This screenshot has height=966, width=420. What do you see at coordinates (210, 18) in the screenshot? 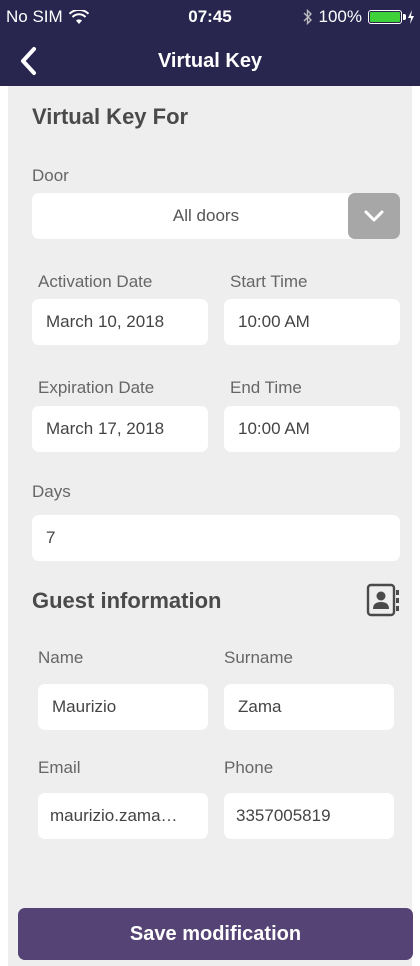
I see `status-bar: No SIM 07:45 100%` at bounding box center [210, 18].